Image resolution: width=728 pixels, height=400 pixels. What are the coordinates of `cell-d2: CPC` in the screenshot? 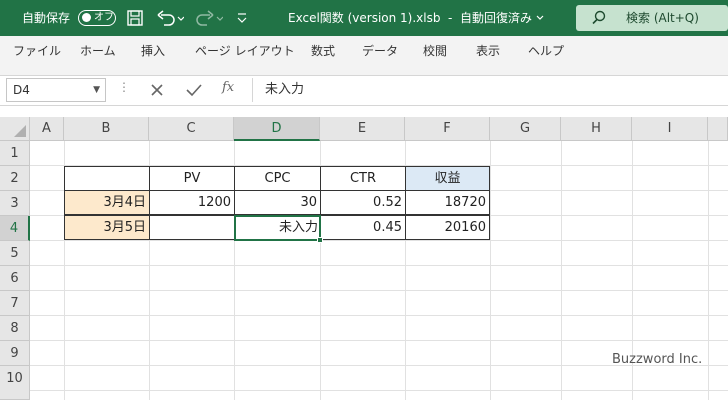 It's located at (277, 178).